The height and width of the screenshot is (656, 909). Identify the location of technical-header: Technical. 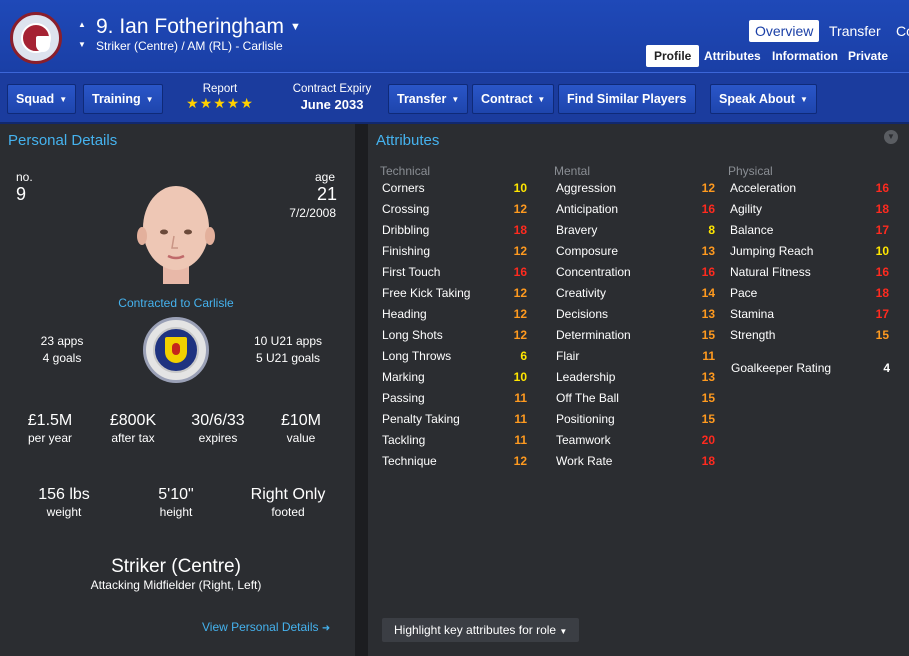
(405, 171).